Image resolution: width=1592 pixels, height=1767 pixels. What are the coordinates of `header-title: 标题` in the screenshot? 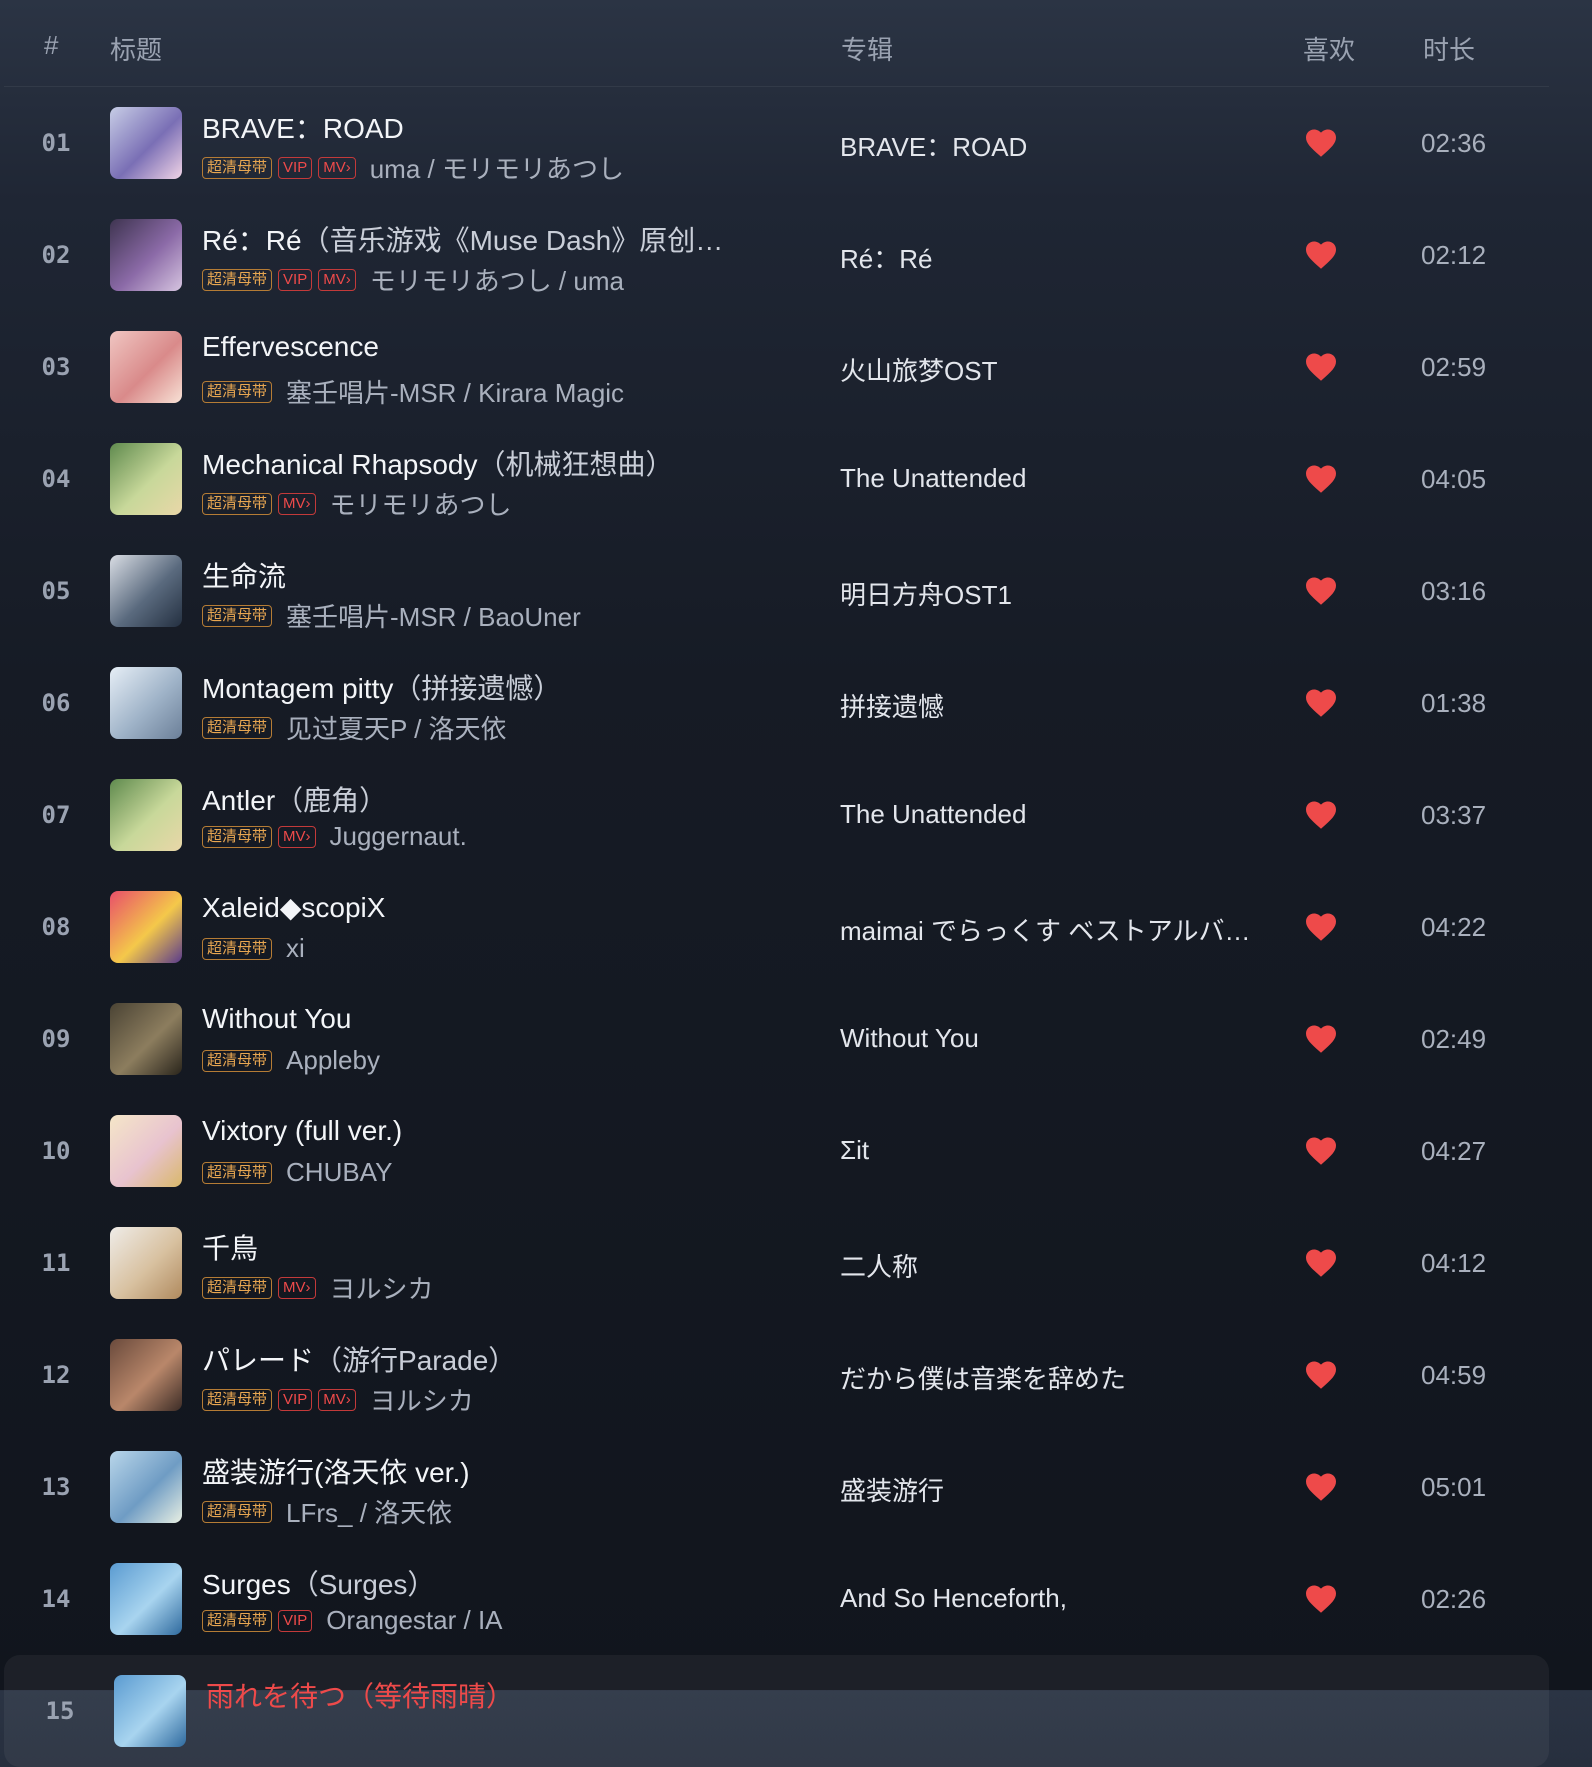 It's located at (136, 48).